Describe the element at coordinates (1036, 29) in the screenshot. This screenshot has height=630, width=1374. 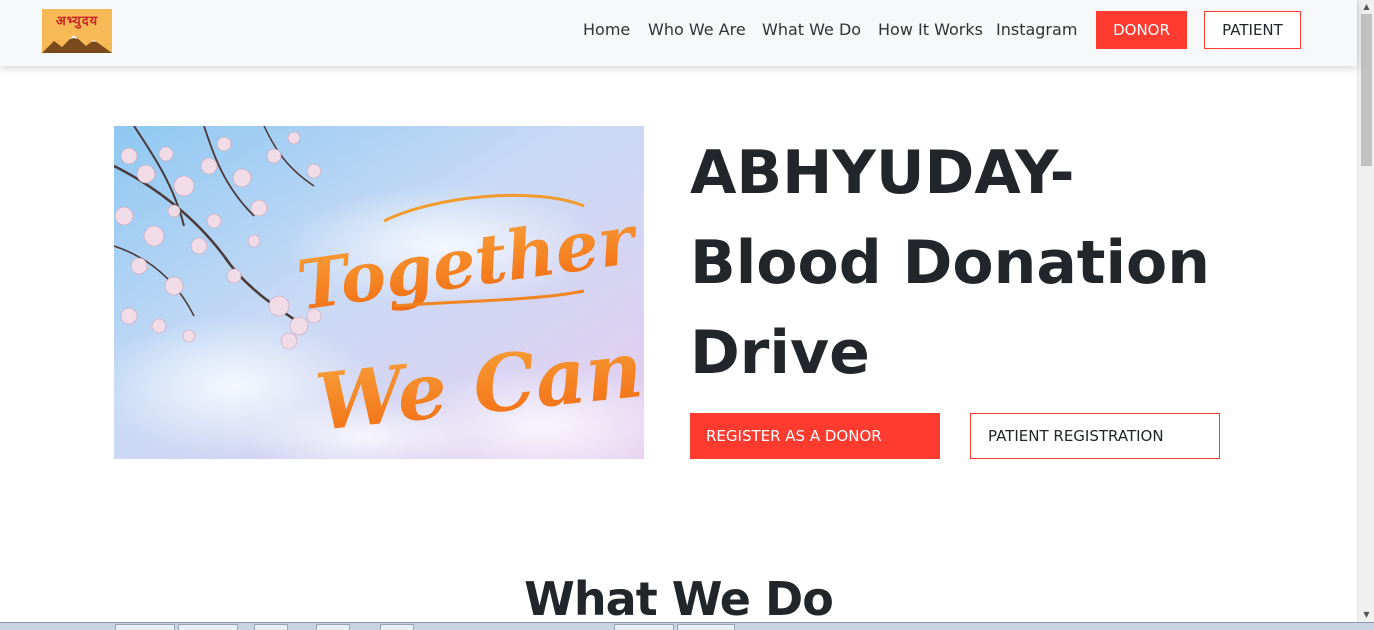
I see `nav-link-instagram: Instagram` at that location.